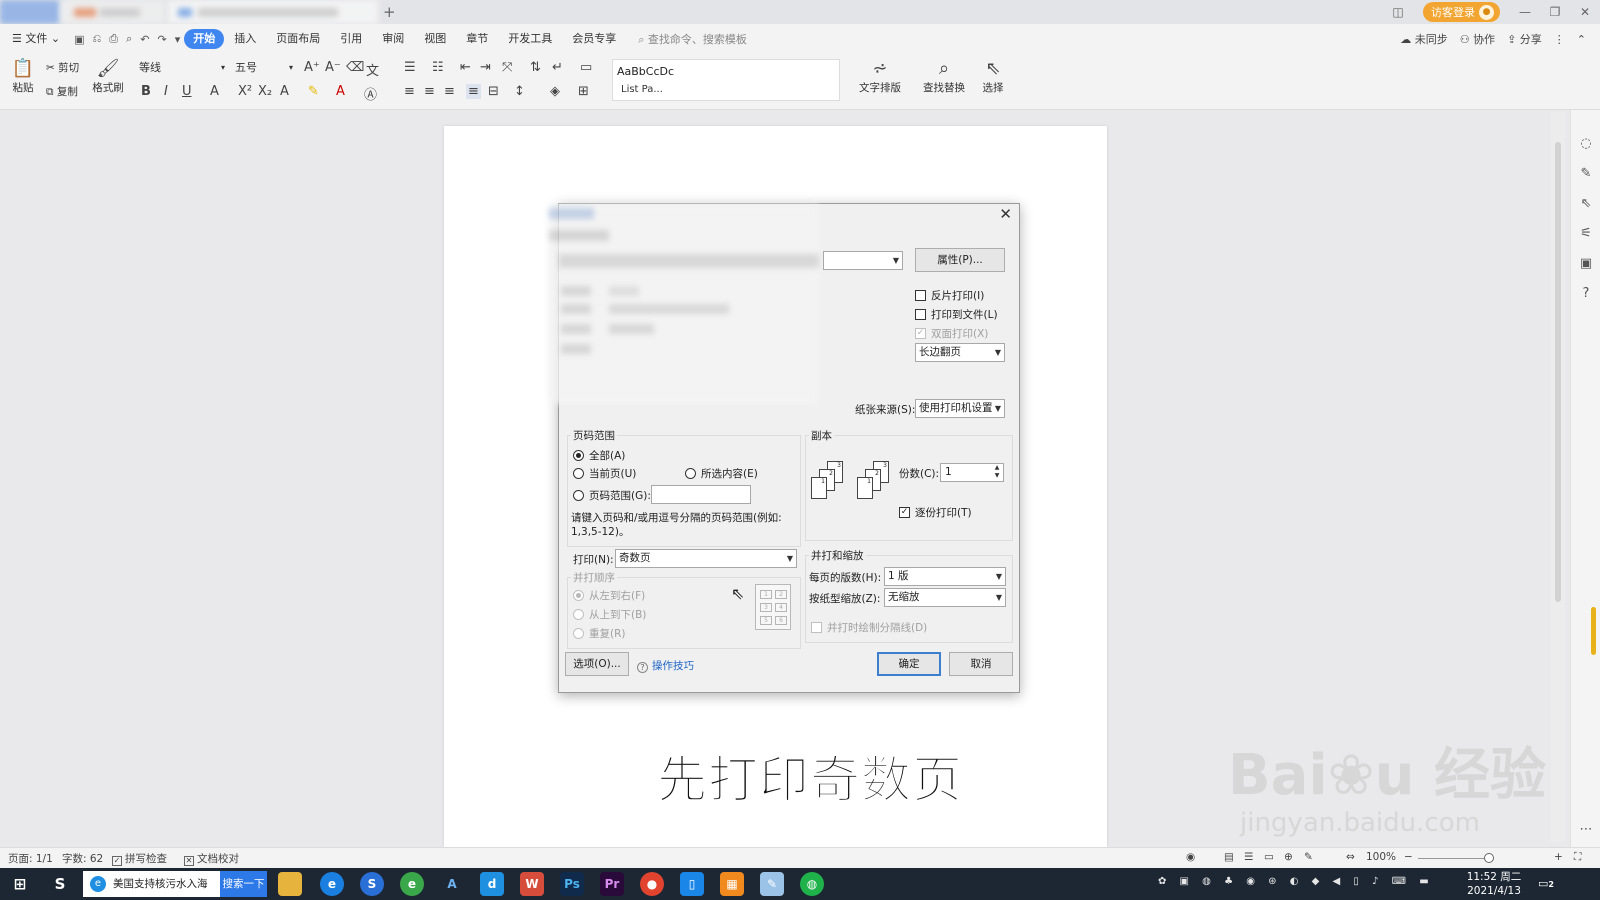 This screenshot has width=1600, height=900. What do you see at coordinates (1585, 293) in the screenshot?
I see `help-panel-icon: ?` at bounding box center [1585, 293].